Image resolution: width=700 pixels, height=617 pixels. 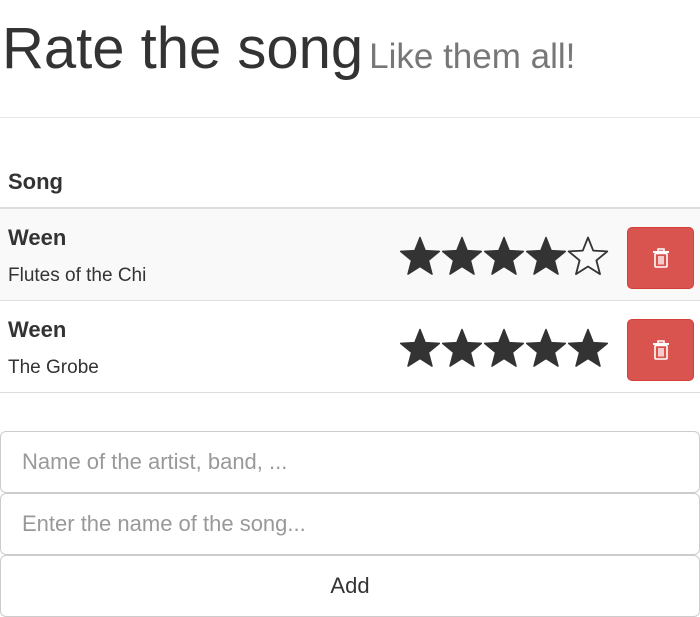 I want to click on page-title-text: Rate the song, so click(x=183, y=48).